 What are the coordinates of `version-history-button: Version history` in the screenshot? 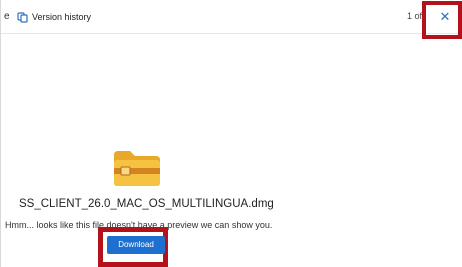 It's located at (54, 17).